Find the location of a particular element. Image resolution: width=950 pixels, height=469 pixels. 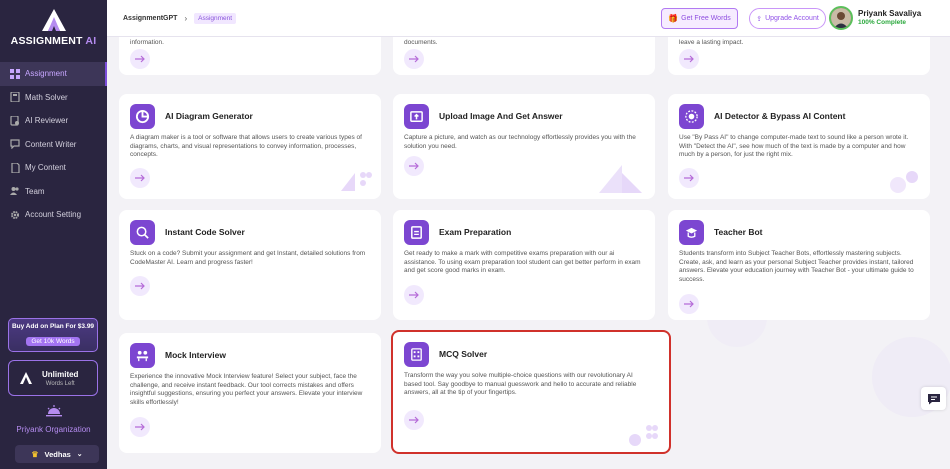

sunrise-icon is located at coordinates (53, 411).